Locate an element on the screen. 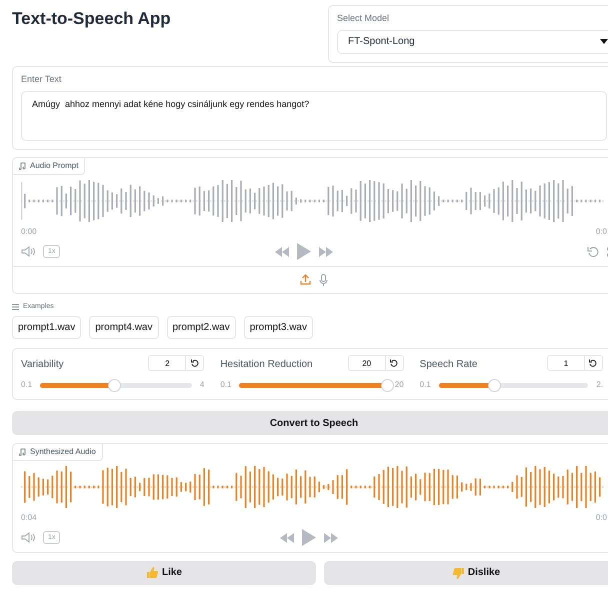 The width and height of the screenshot is (608, 601). number-input: 1 is located at coordinates (565, 363).